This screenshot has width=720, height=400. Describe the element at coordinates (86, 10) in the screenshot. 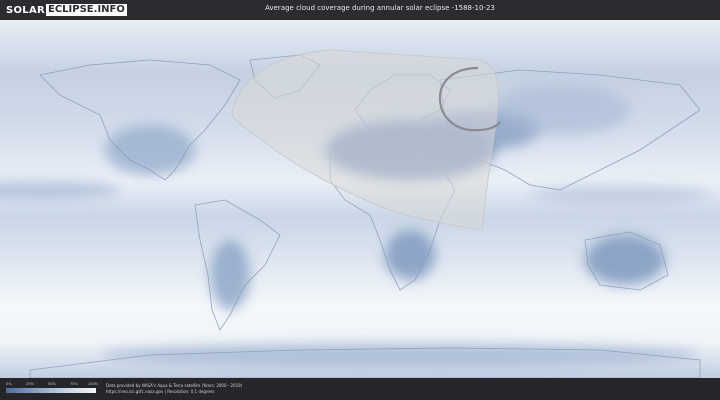

I see `logo-eclipse-text: ECLIPSE.INFO` at that location.